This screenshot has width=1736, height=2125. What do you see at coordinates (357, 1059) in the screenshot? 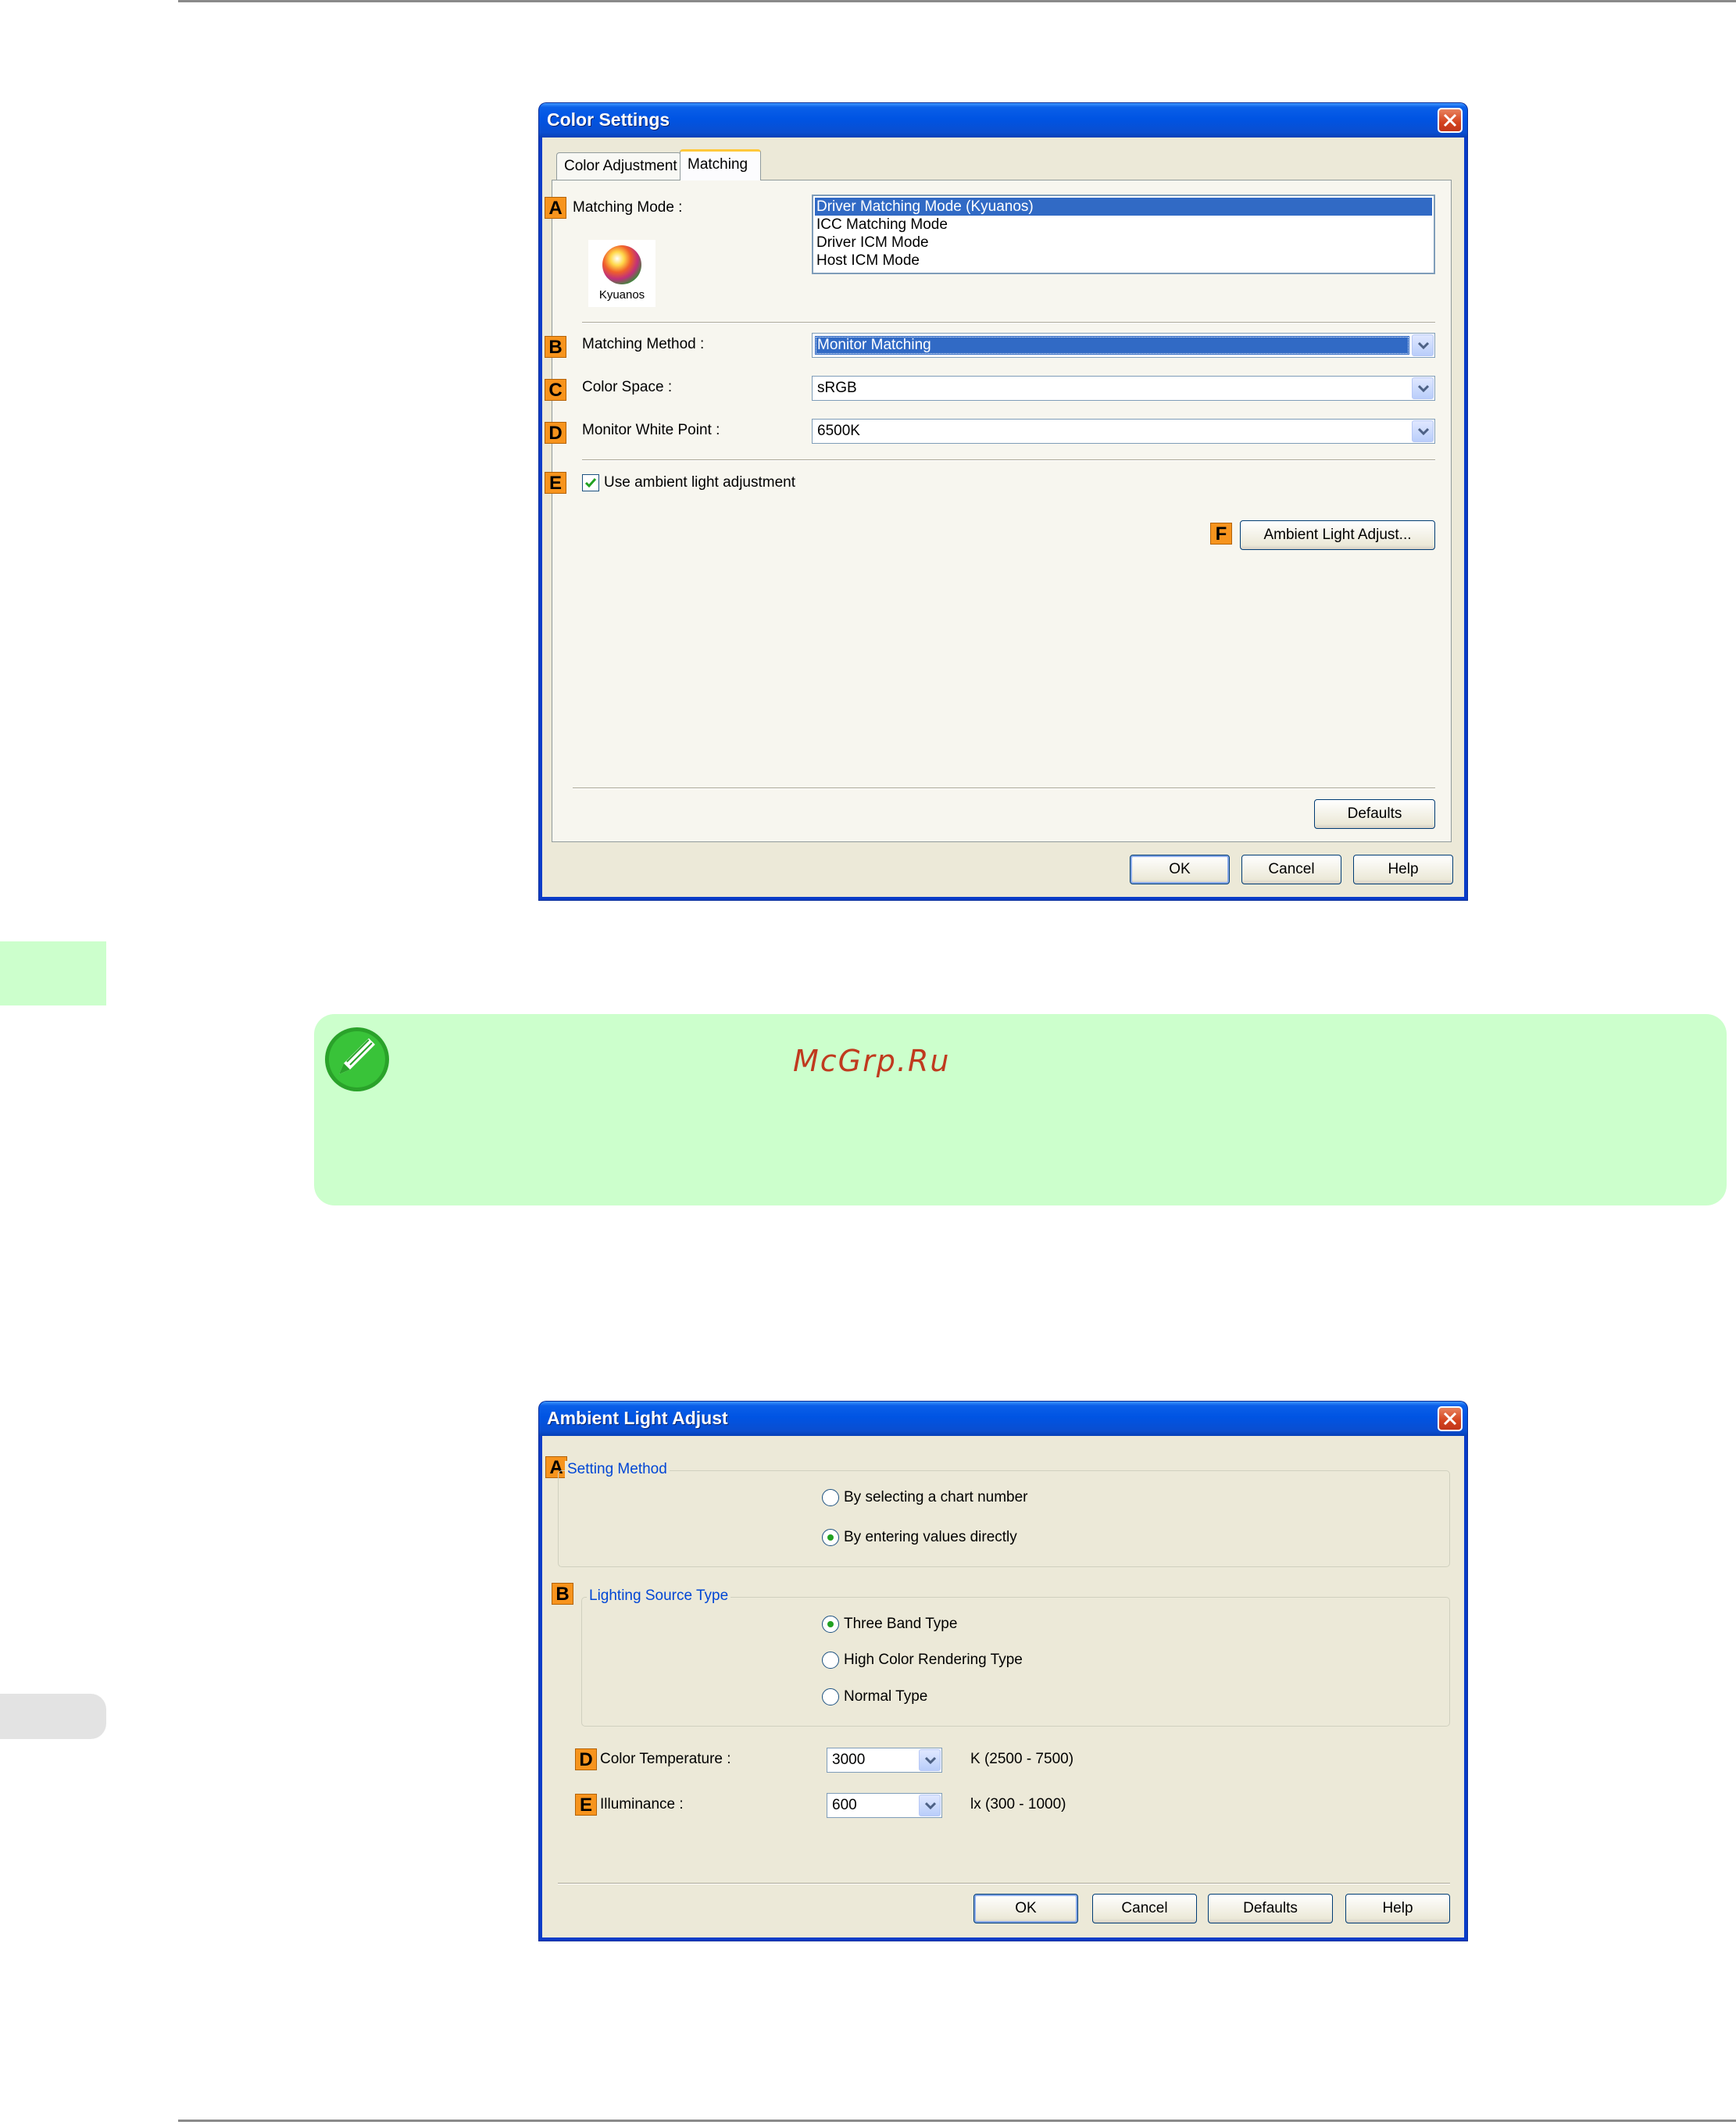
I see `pencil-note-icon` at bounding box center [357, 1059].